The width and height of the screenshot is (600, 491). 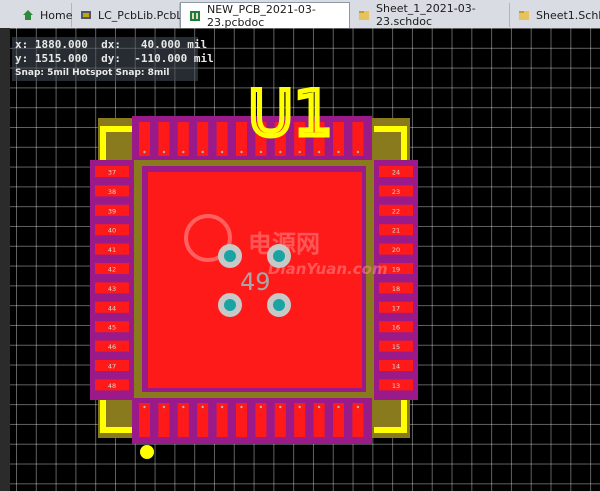 What do you see at coordinates (396, 211) in the screenshot?
I see `pin-number: 22` at bounding box center [396, 211].